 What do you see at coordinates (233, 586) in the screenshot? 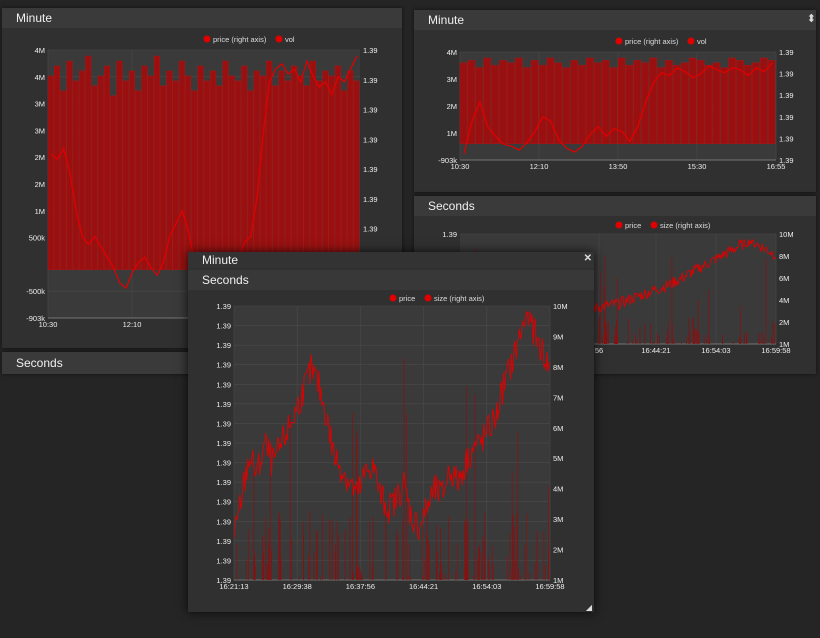
I see `x-tick: 16:21:13` at bounding box center [233, 586].